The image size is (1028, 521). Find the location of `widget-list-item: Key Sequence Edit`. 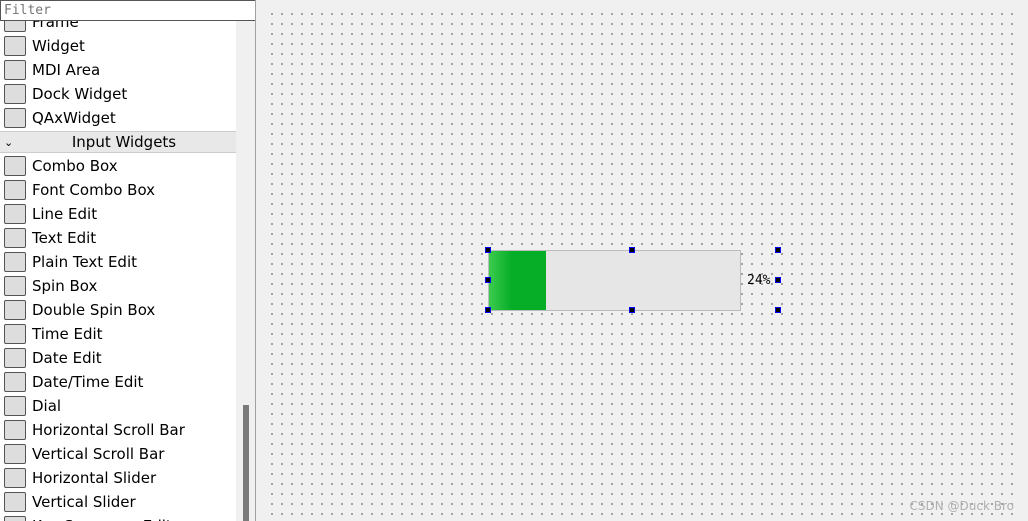

widget-list-item: Key Sequence Edit is located at coordinates (118, 517).